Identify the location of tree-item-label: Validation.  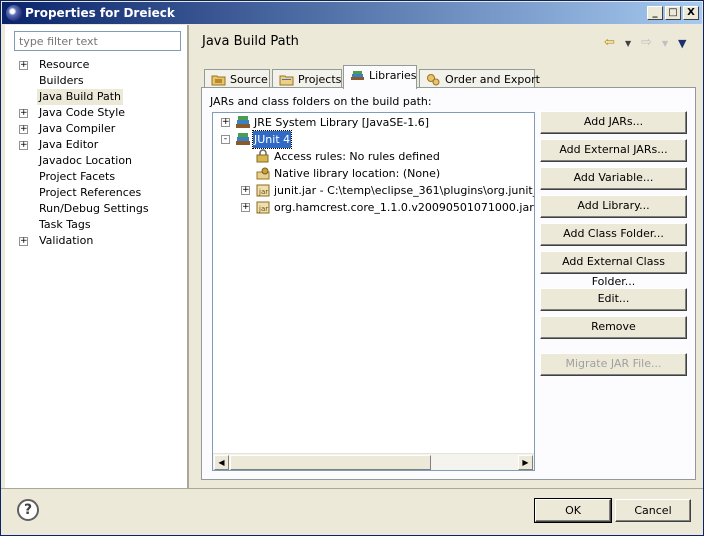
(66, 240).